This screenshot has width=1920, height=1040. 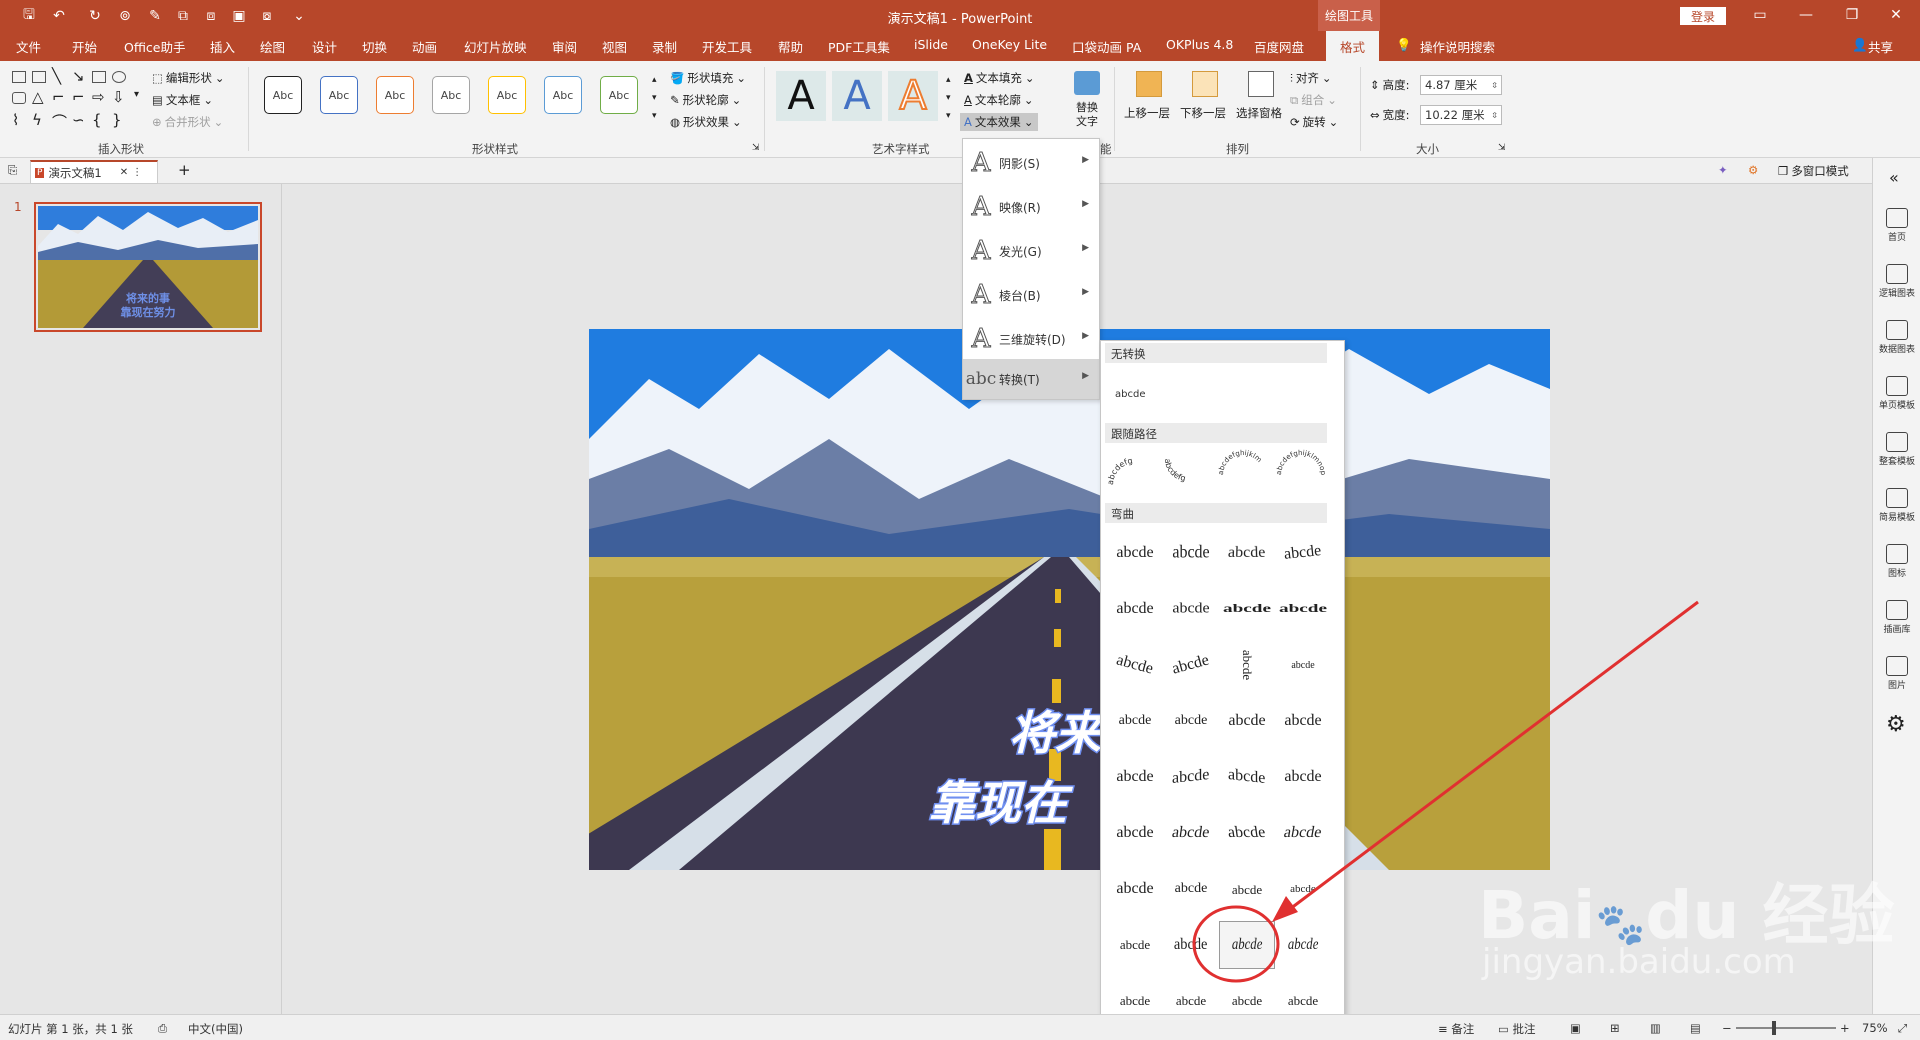 What do you see at coordinates (495, 46) in the screenshot?
I see `tab-slideshow: 幻灯片放映` at bounding box center [495, 46].